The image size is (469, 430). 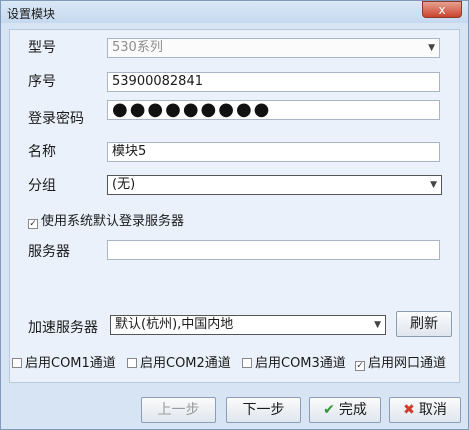 I want to click on accel-server-select: 默认(杭州),中国内地 ▼, so click(x=248, y=325).